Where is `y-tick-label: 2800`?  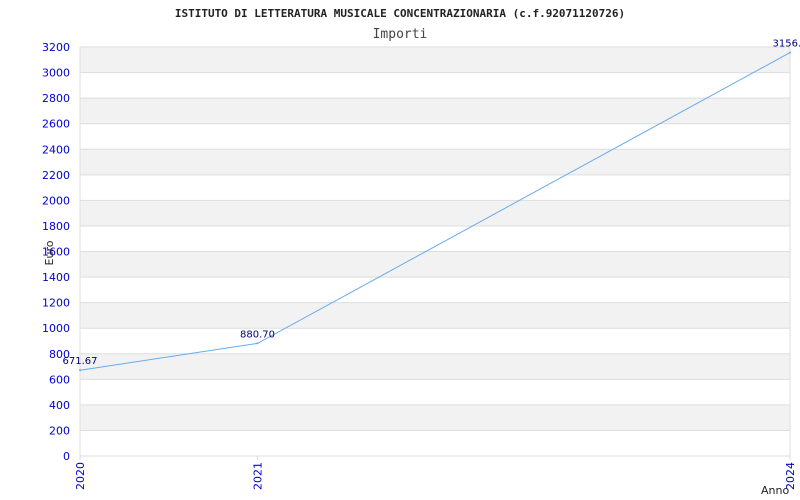 y-tick-label: 2800 is located at coordinates (56, 98).